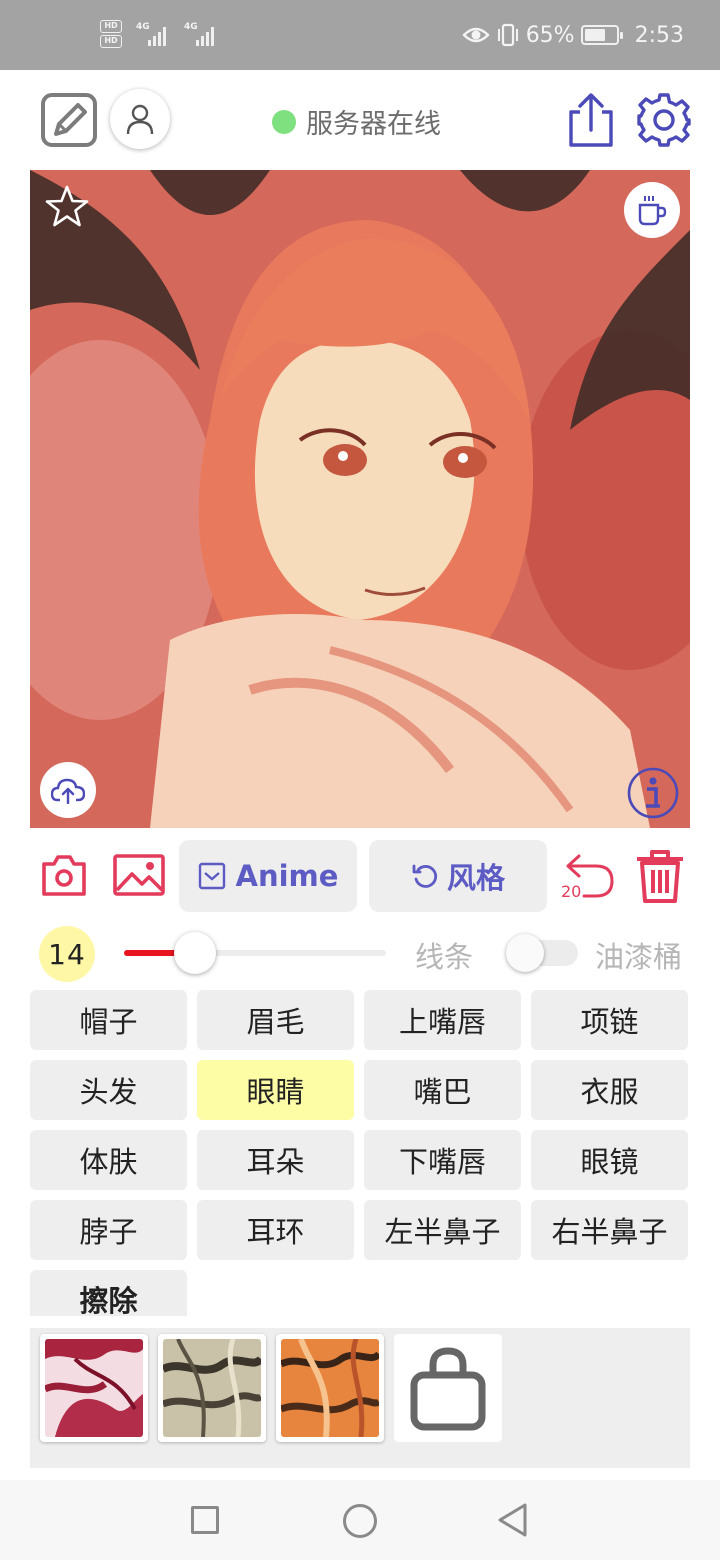  I want to click on paint-bucket-label: 油漆桶, so click(639, 957).